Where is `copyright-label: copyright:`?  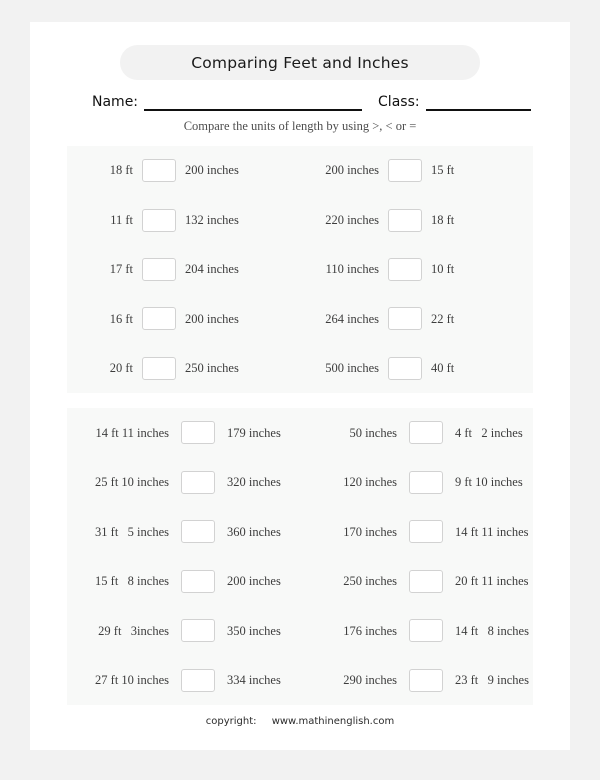
copyright-label: copyright: is located at coordinates (231, 721).